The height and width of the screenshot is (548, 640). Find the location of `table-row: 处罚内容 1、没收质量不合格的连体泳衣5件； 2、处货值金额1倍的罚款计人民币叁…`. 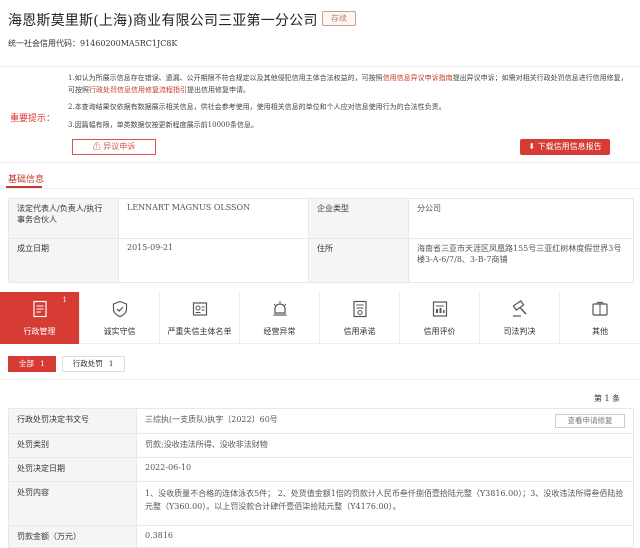

table-row: 处罚内容 1、没收质量不合格的连体泳衣5件； 2、处货值金额1倍的罚款计人民币叁… is located at coordinates (321, 503).